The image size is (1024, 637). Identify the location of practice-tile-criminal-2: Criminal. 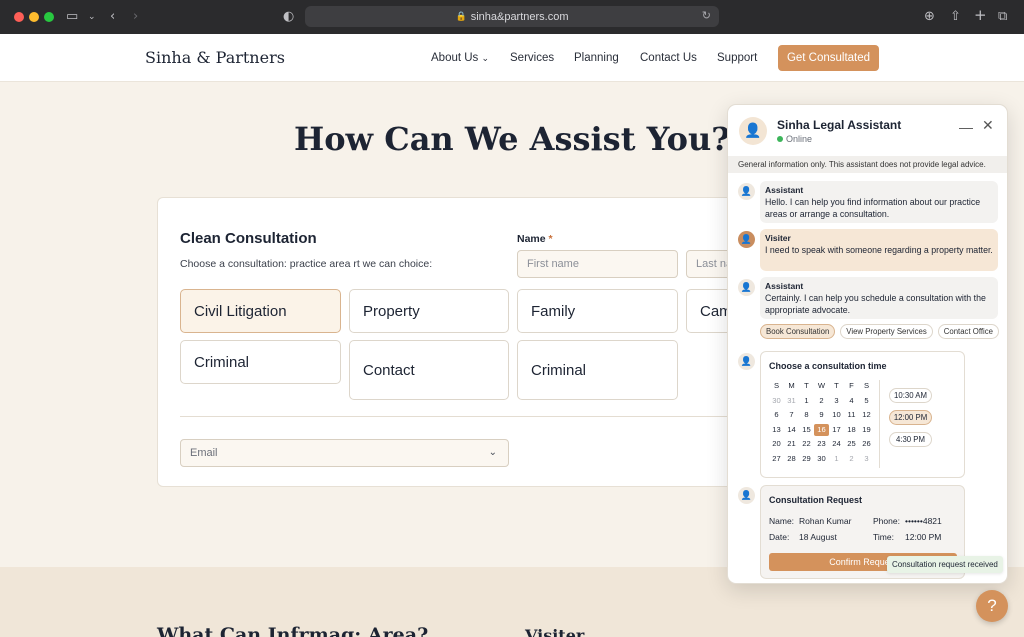
(597, 370).